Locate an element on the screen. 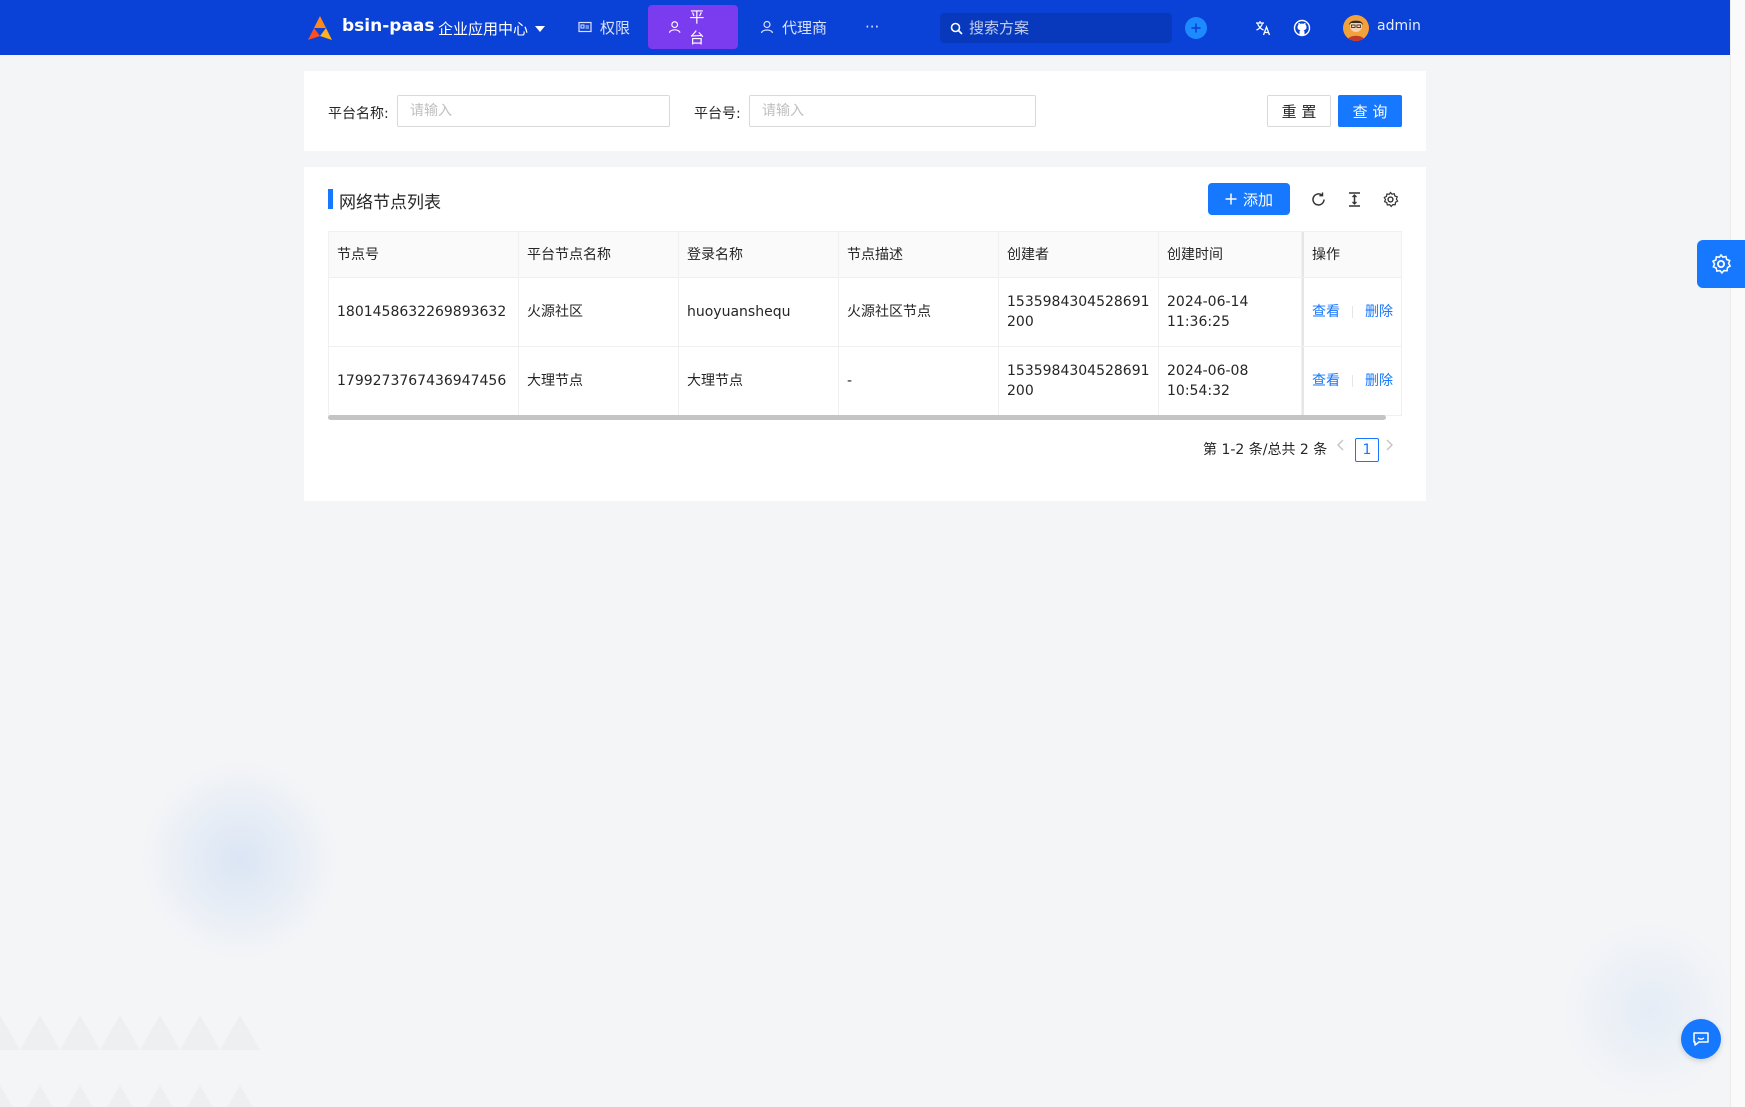 This screenshot has height=1107, width=1745. logo-icon is located at coordinates (320, 28).